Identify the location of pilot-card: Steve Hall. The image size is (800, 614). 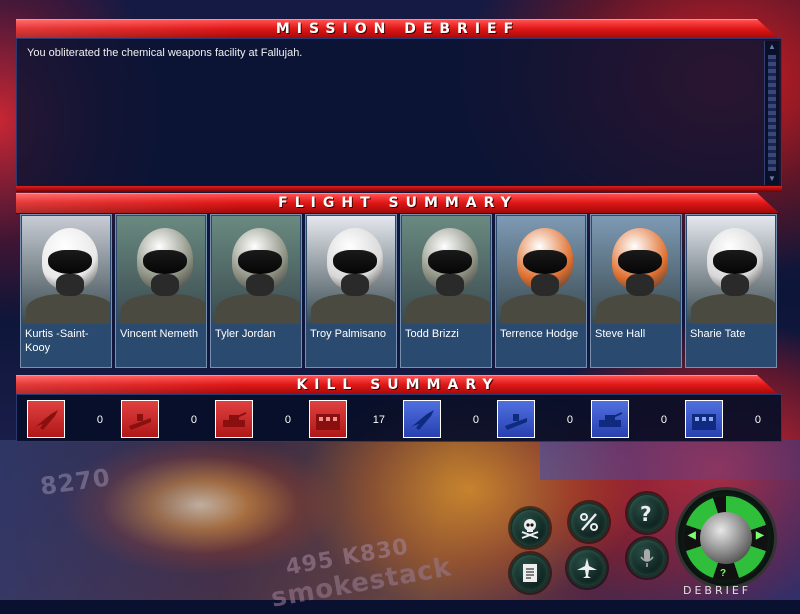
(636, 291).